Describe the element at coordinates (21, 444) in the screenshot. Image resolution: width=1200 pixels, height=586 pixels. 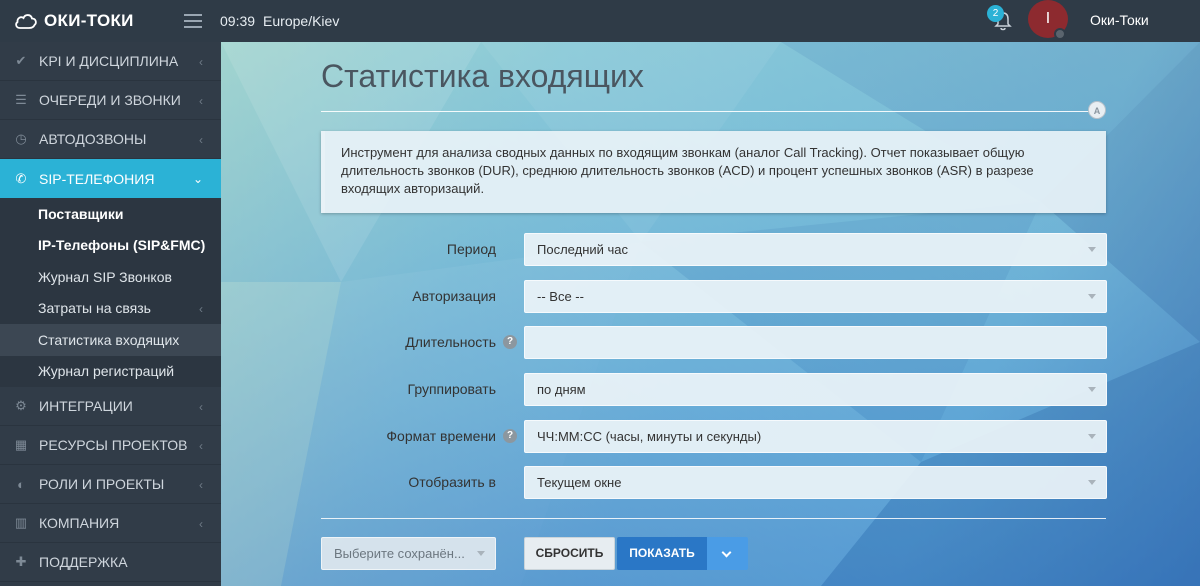
I see `grid-icon: ▦` at that location.